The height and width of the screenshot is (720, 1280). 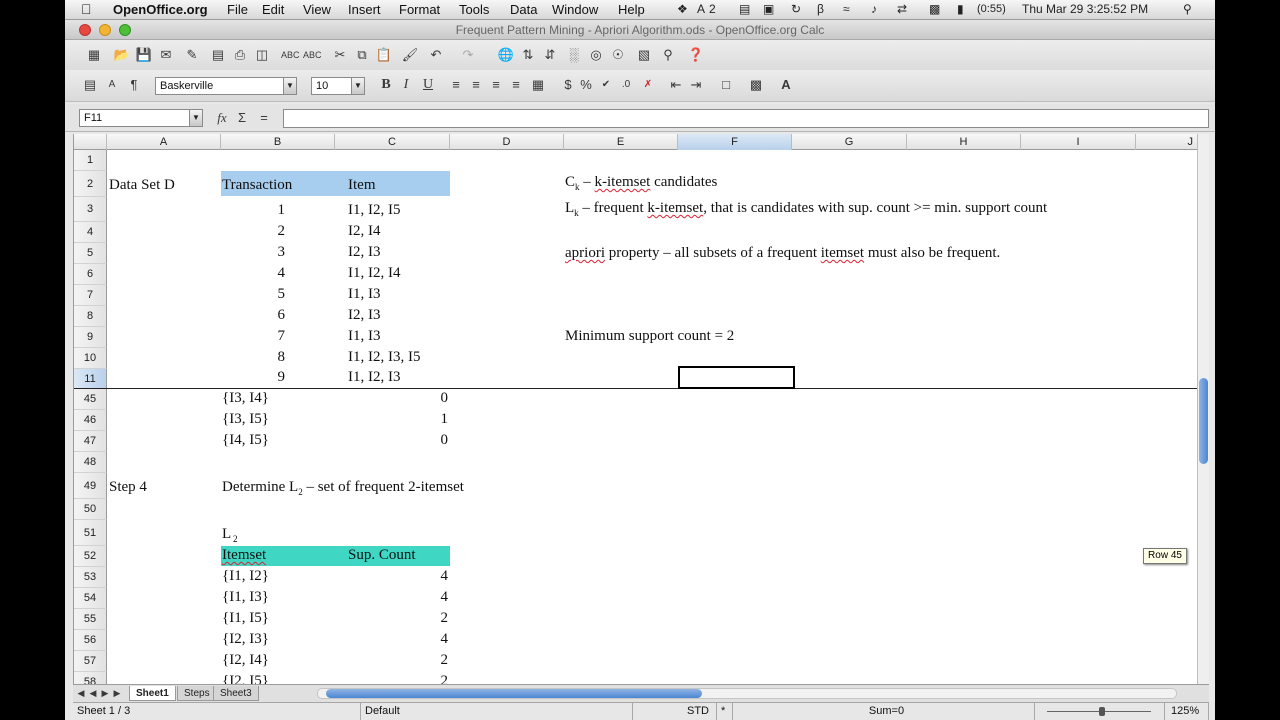 What do you see at coordinates (668, 55) in the screenshot?
I see `find-icon: ⚲` at bounding box center [668, 55].